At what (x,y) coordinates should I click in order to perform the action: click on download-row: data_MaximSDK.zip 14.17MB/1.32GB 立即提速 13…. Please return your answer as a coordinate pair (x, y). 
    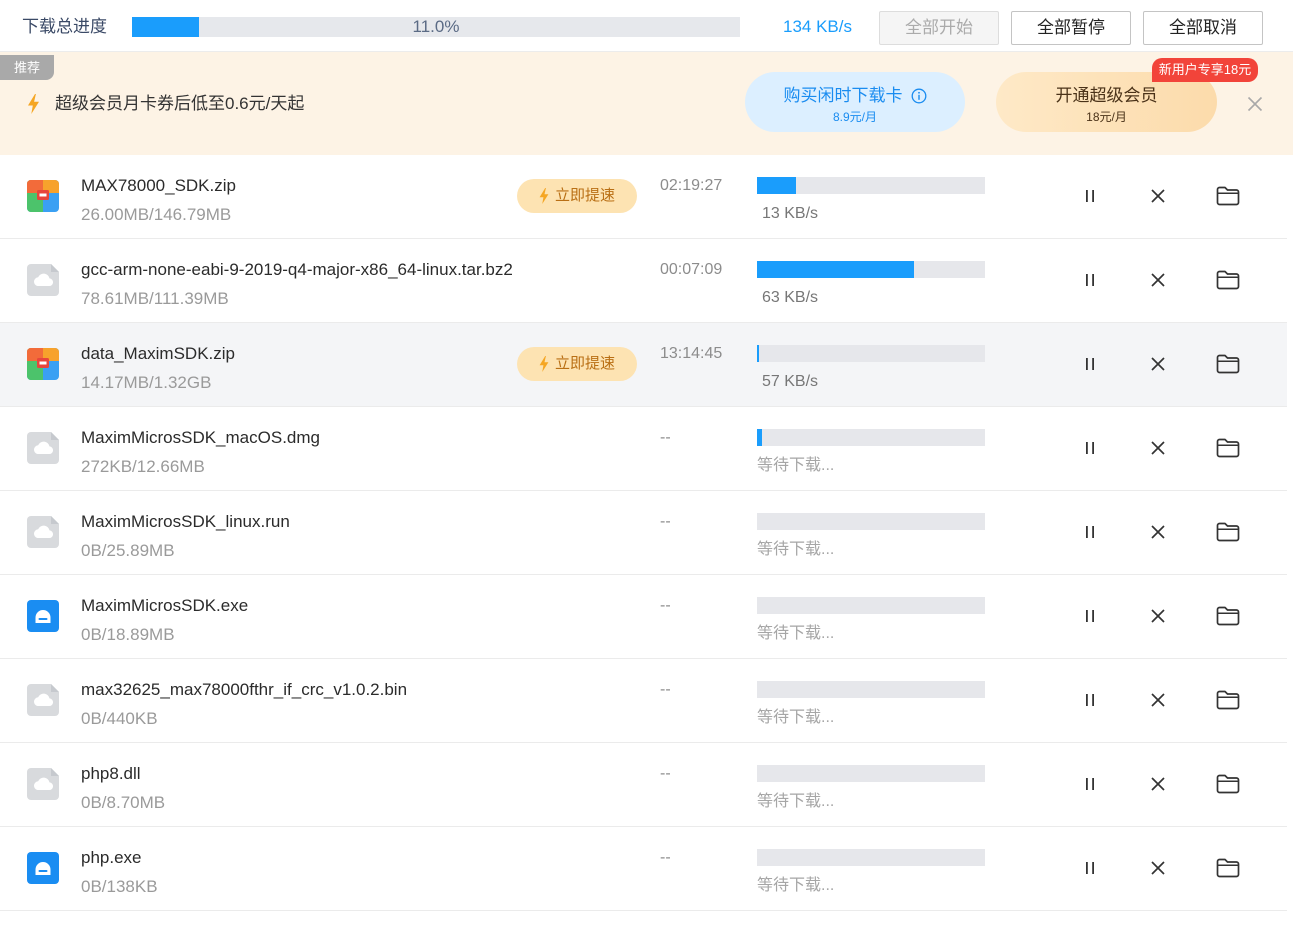
    Looking at the image, I should click on (643, 365).